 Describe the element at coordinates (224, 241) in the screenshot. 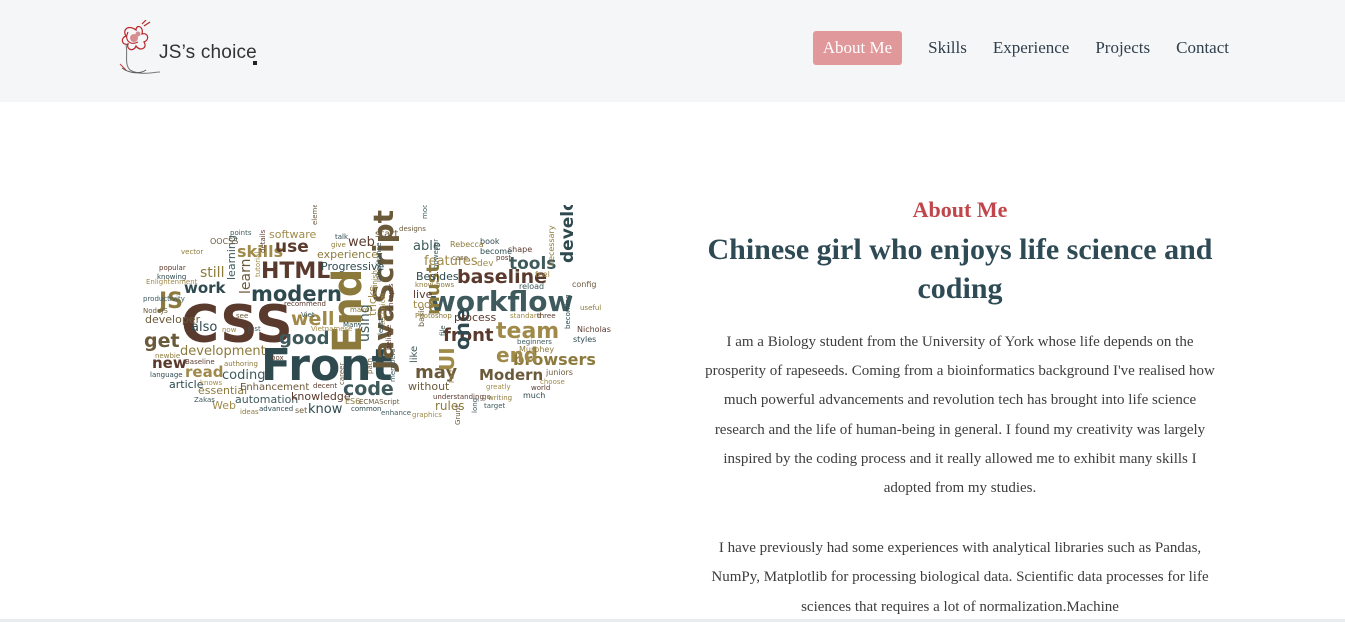

I see `word-cloud-word: OOCSS` at that location.